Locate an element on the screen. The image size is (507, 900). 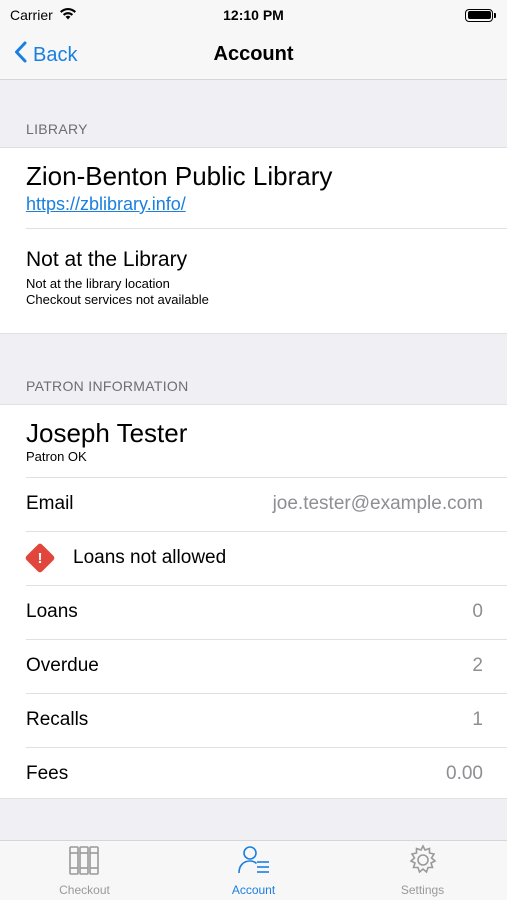
person-list-icon is located at coordinates (254, 862).